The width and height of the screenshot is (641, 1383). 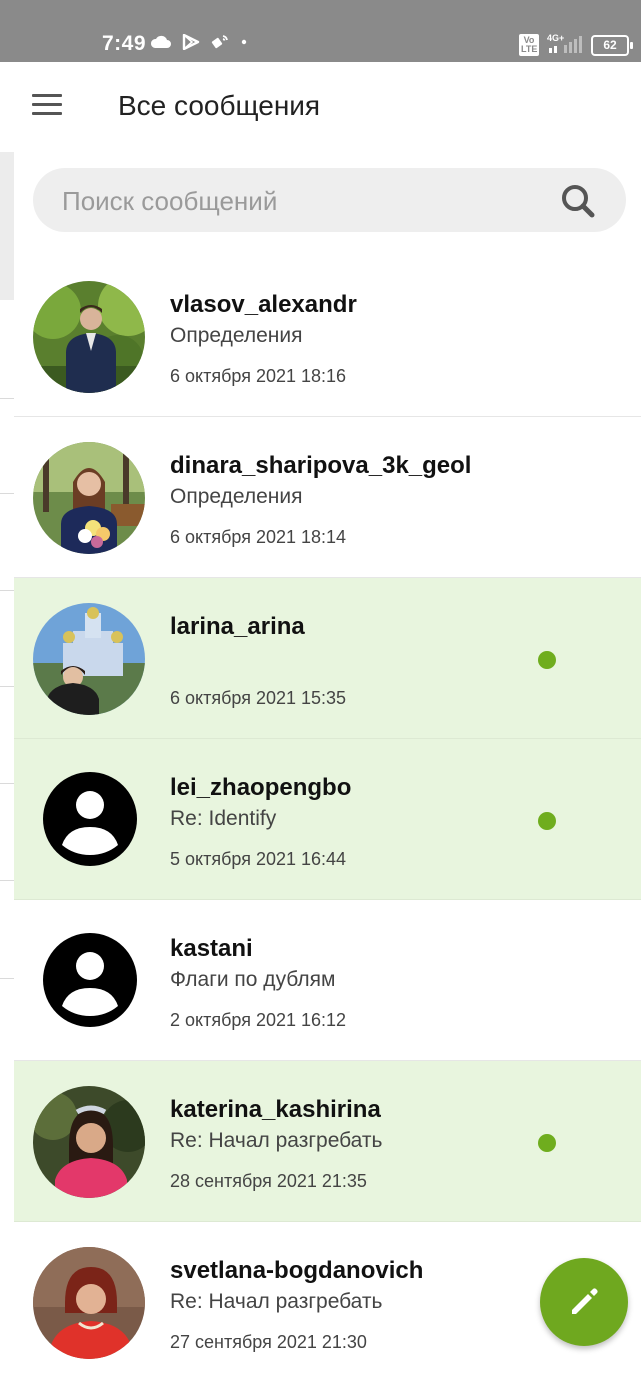 I want to click on status-time: 7:49, so click(x=124, y=43).